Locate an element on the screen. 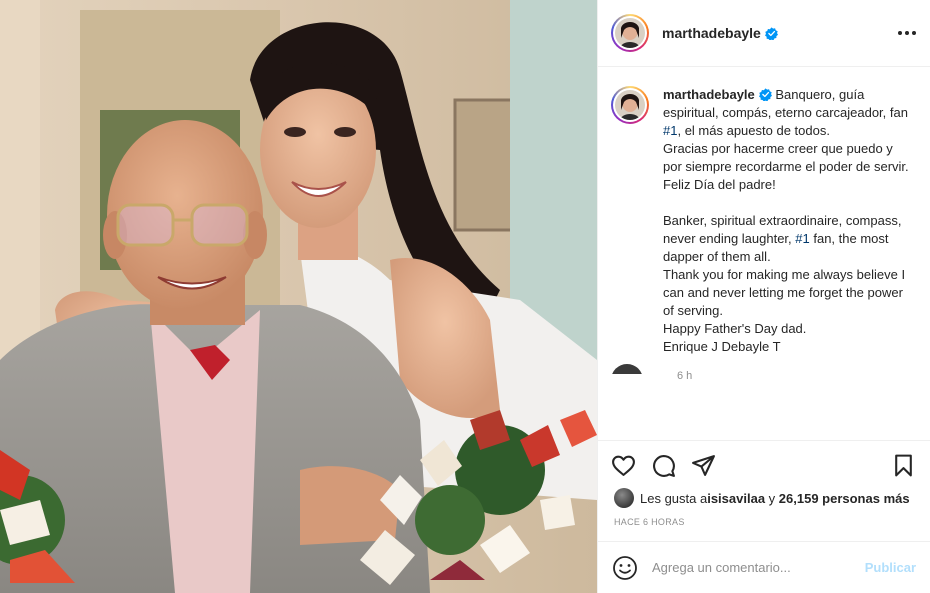  comment-input is located at coordinates (752, 567).